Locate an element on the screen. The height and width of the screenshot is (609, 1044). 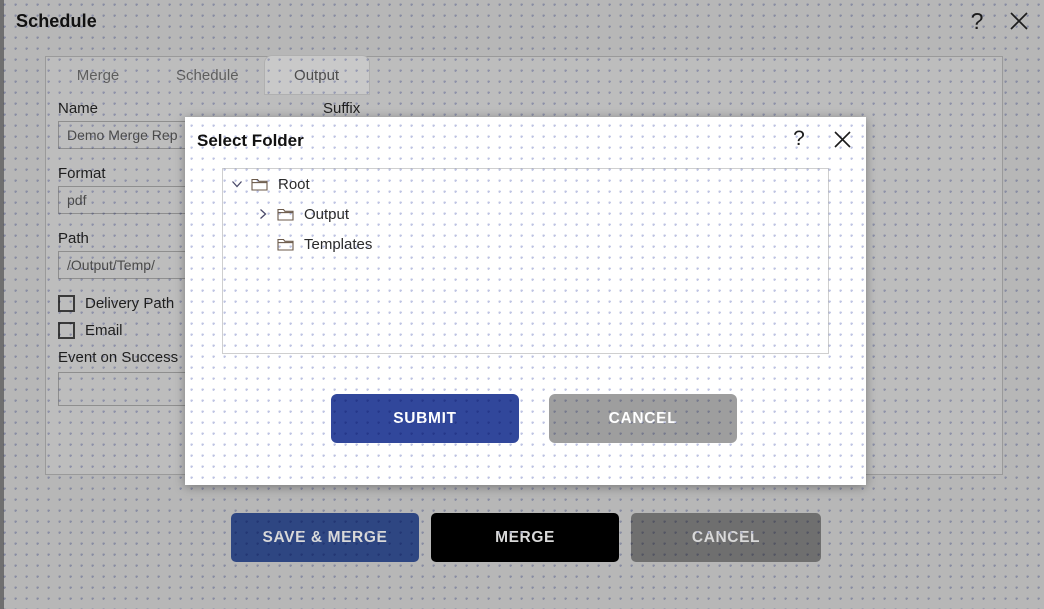
footer-button-group: SAVE & MERGE MERGE CANCEL is located at coordinates (526, 537).